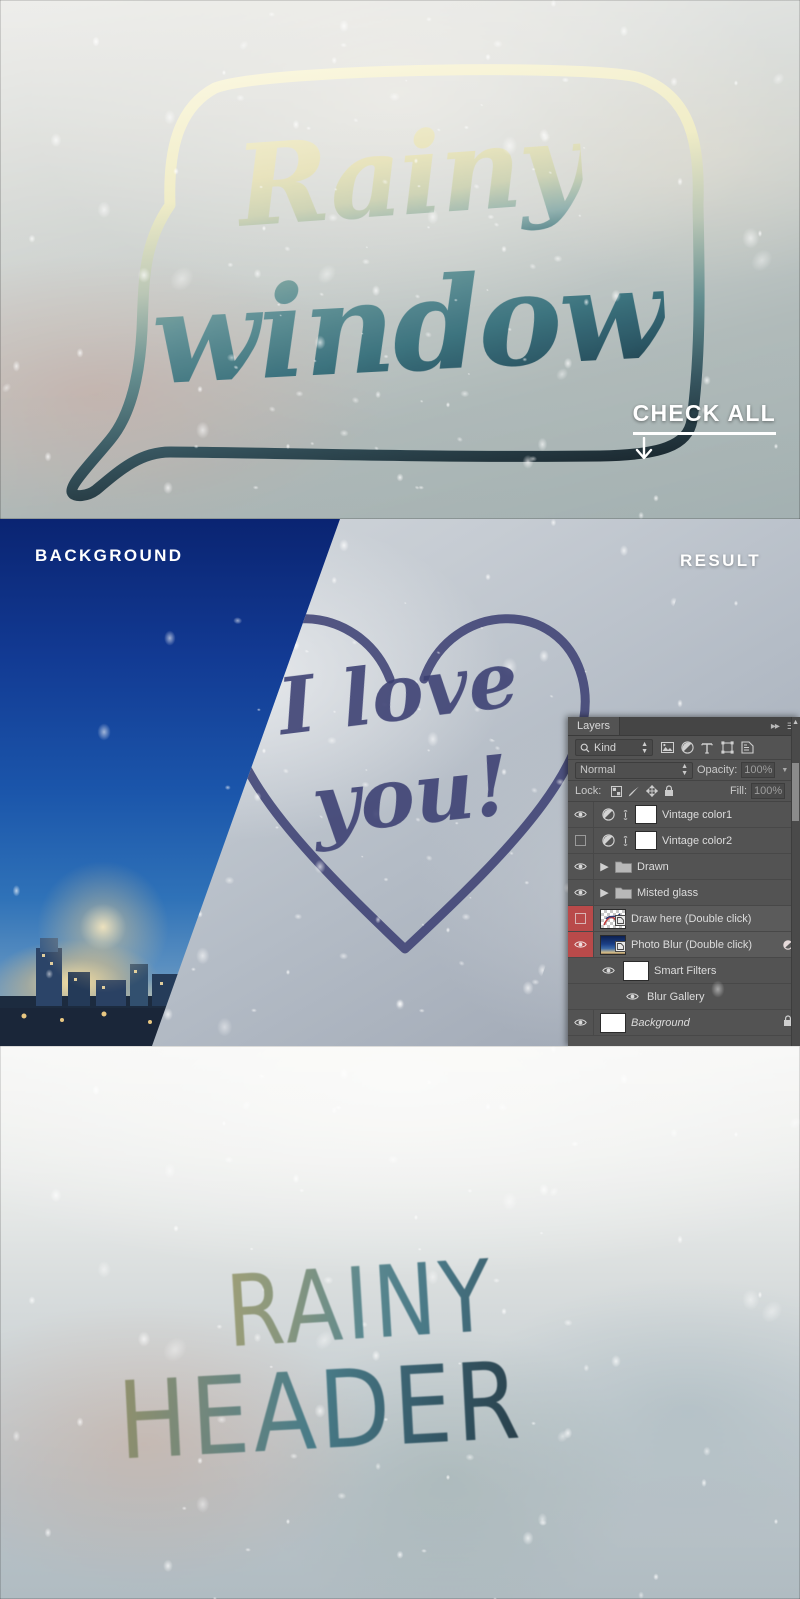 Image resolution: width=800 pixels, height=1599 pixels. Describe the element at coordinates (721, 560) in the screenshot. I see `result-label: RESULT` at that location.